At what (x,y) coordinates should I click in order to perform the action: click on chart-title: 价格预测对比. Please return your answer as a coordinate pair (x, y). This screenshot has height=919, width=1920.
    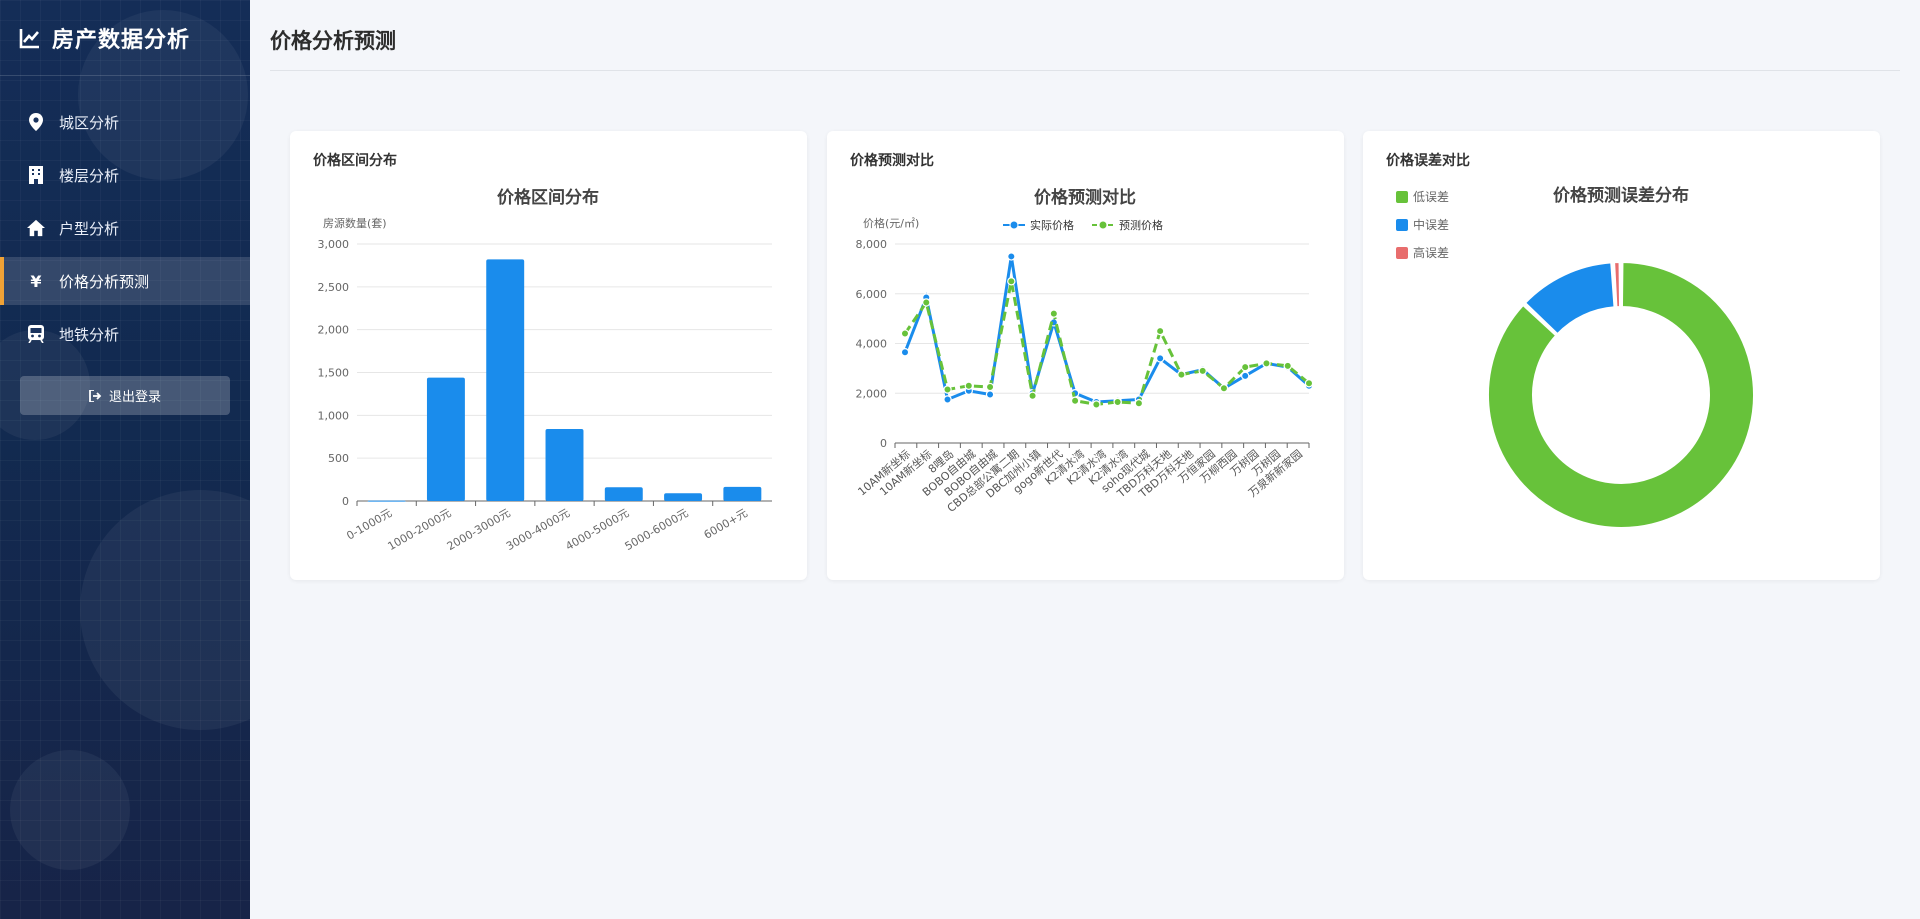
    Looking at the image, I should click on (1085, 197).